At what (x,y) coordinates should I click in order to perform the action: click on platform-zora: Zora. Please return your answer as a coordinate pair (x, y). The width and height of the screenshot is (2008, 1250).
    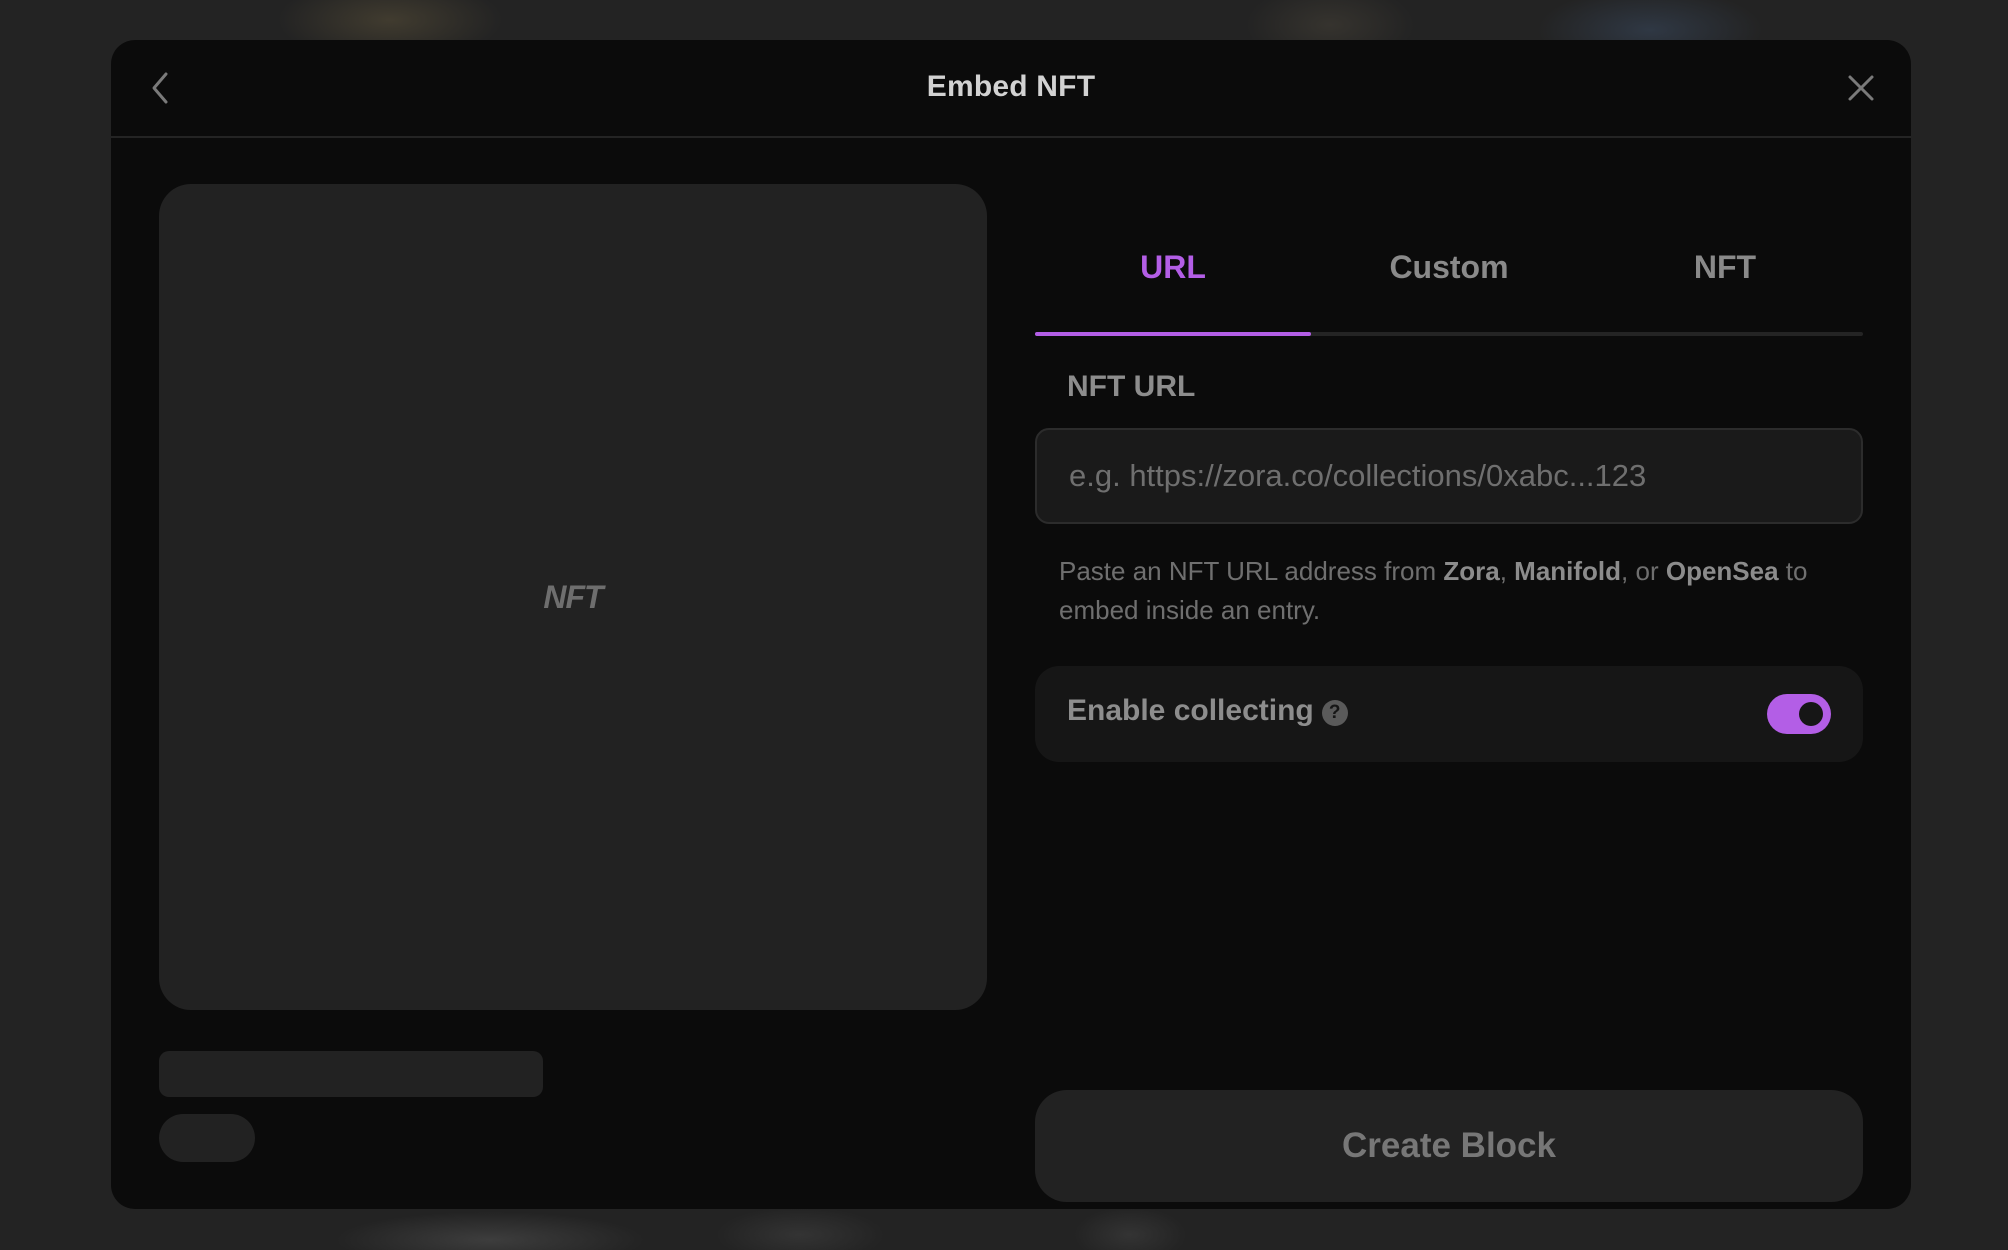
    Looking at the image, I should click on (1471, 571).